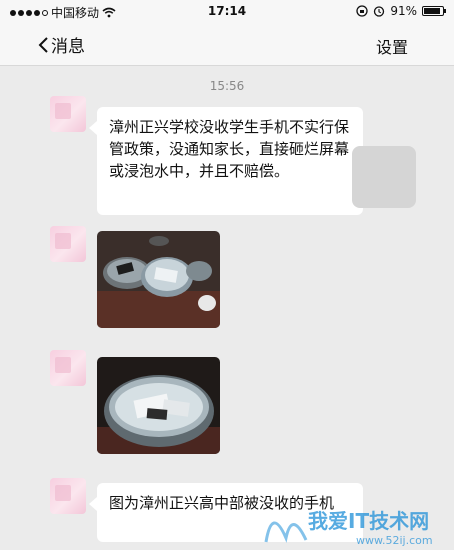 This screenshot has height=550, width=454. Describe the element at coordinates (394, 540) in the screenshot. I see `watermark-url: www.52ij.com` at that location.